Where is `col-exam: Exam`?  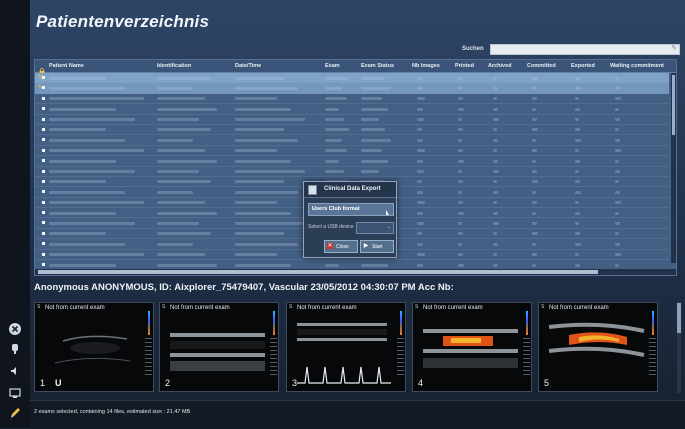
col-exam: Exam is located at coordinates (332, 66).